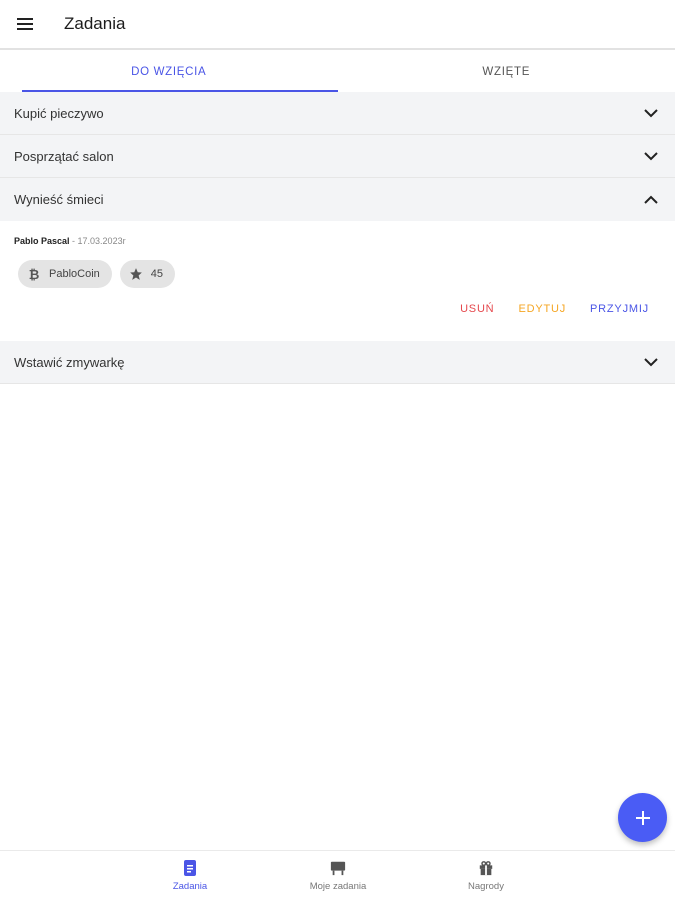 Image resolution: width=675 pixels, height=900 pixels. Describe the element at coordinates (337, 199) in the screenshot. I see `task-item-wyniesc-smieci: Wynieść śmieci` at that location.